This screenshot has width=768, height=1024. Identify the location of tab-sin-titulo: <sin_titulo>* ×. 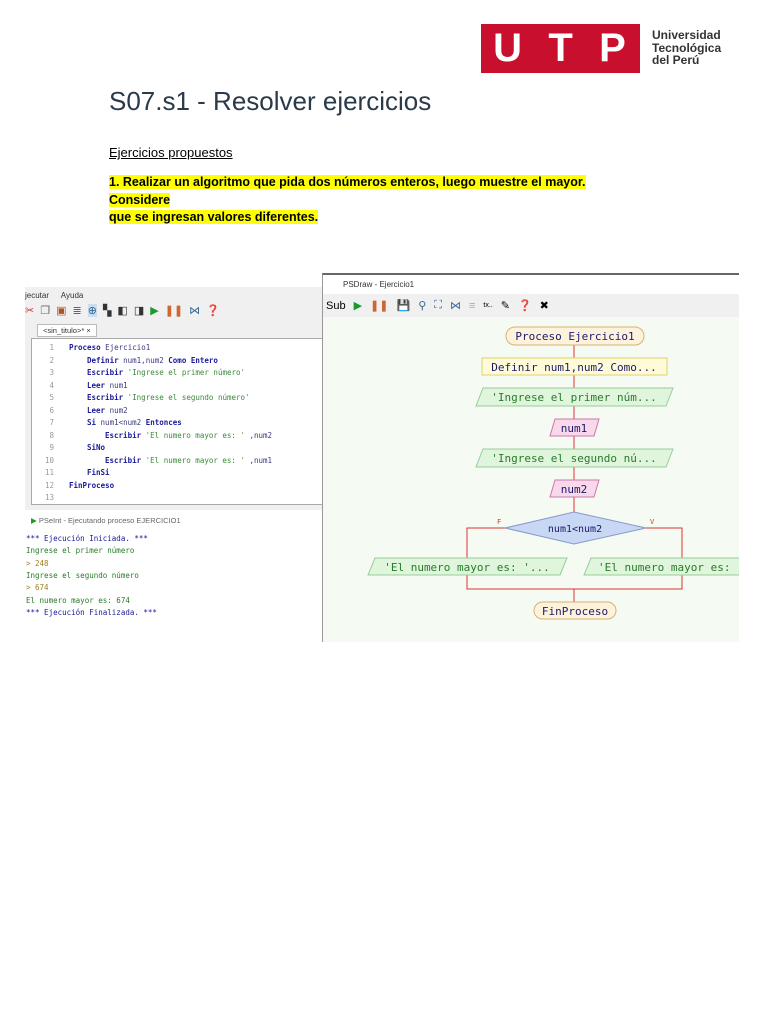
(67, 330).